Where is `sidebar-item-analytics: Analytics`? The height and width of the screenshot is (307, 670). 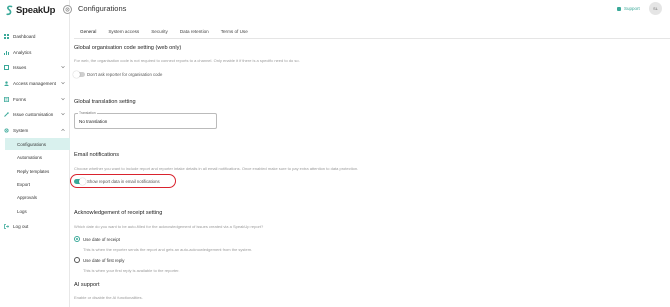
sidebar-item-analytics: Analytics is located at coordinates (35, 52).